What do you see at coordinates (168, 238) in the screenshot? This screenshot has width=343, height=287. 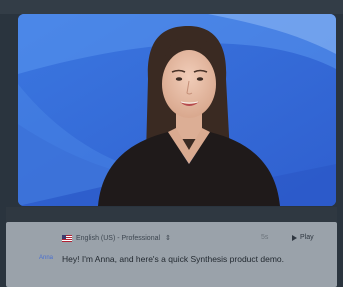 I see `chevron-updown-icon: ⇕` at bounding box center [168, 238].